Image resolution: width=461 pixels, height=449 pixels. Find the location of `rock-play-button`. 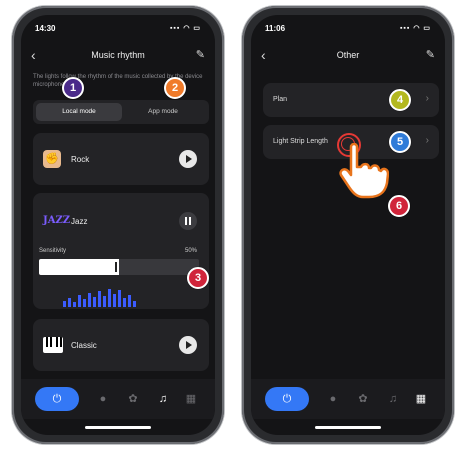

rock-play-button is located at coordinates (188, 159).